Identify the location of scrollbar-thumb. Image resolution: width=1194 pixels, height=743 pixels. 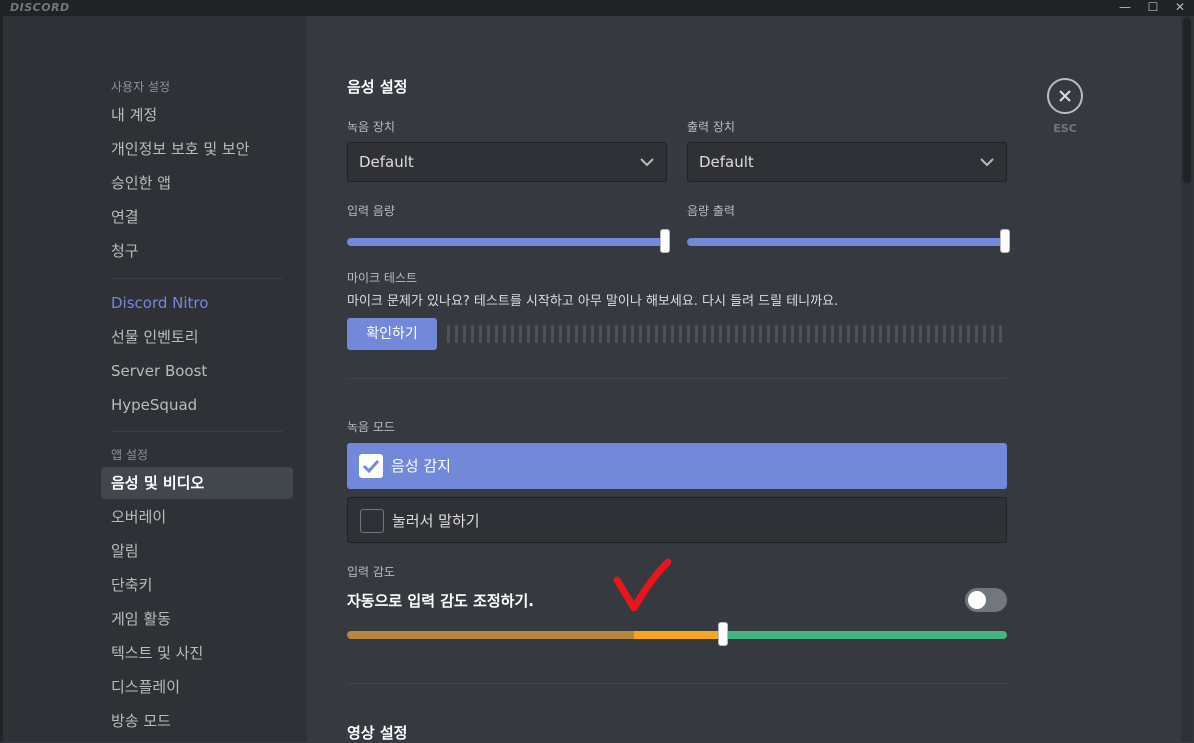
(1187, 100).